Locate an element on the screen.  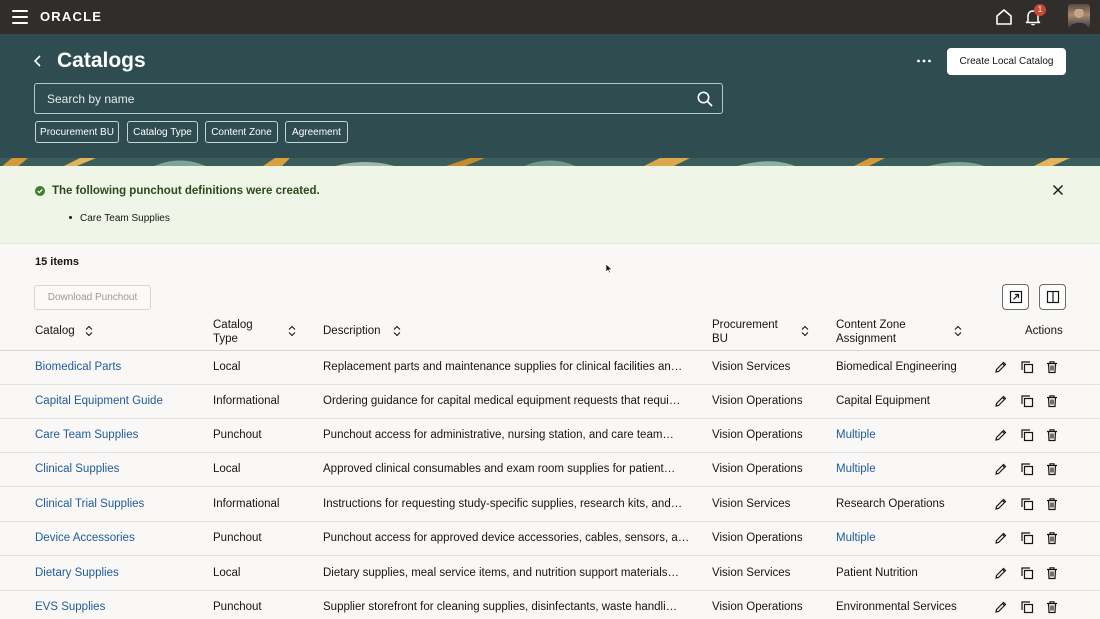
more-options-icon is located at coordinates (924, 61).